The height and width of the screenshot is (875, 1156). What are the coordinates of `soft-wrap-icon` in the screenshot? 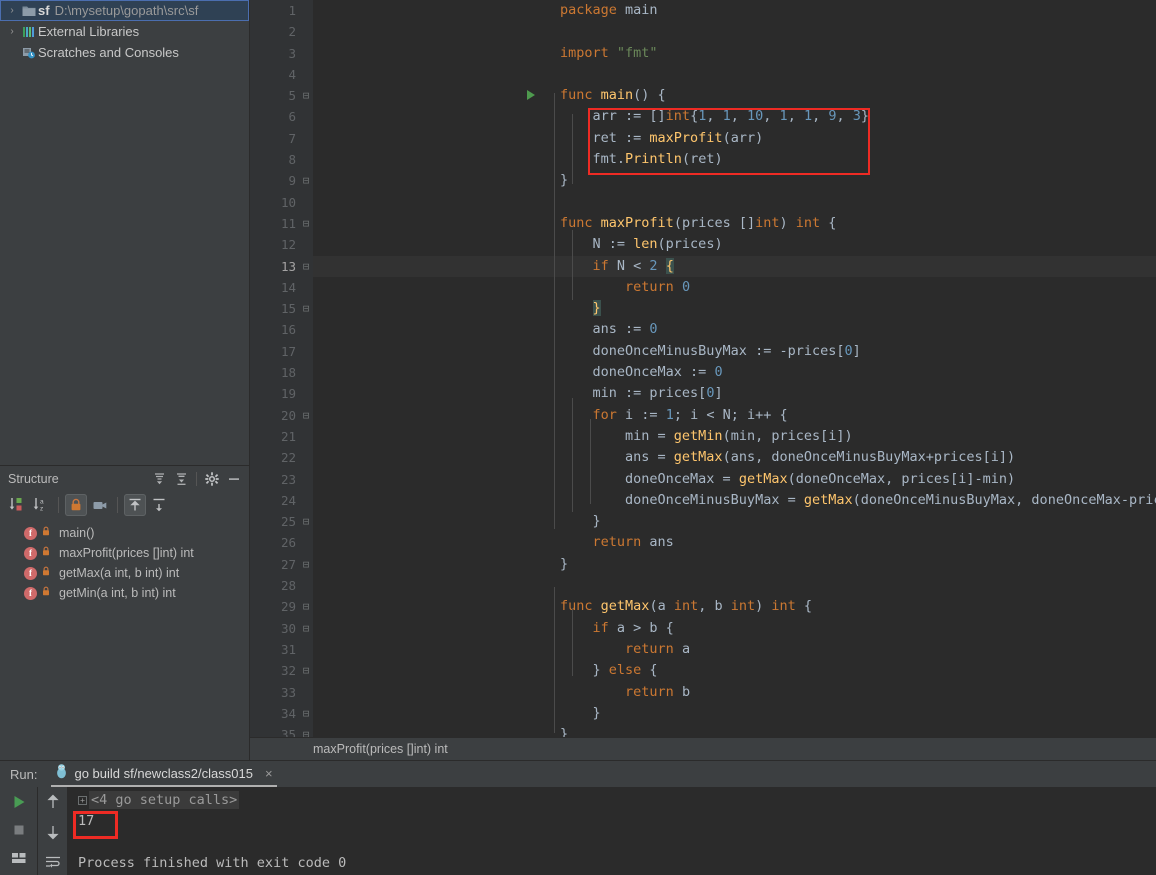 It's located at (53, 862).